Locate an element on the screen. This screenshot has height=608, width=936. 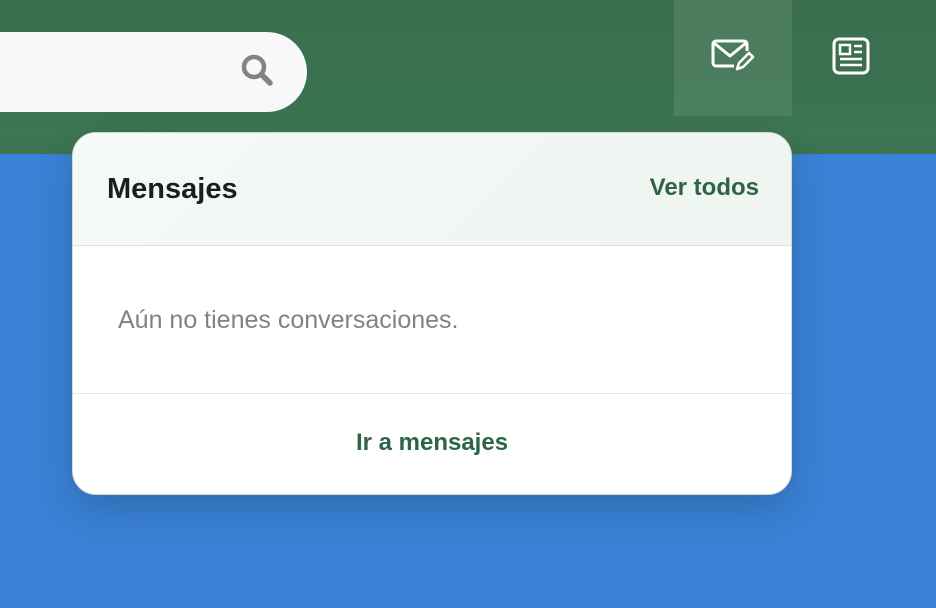
messages-nav-button is located at coordinates (733, 58).